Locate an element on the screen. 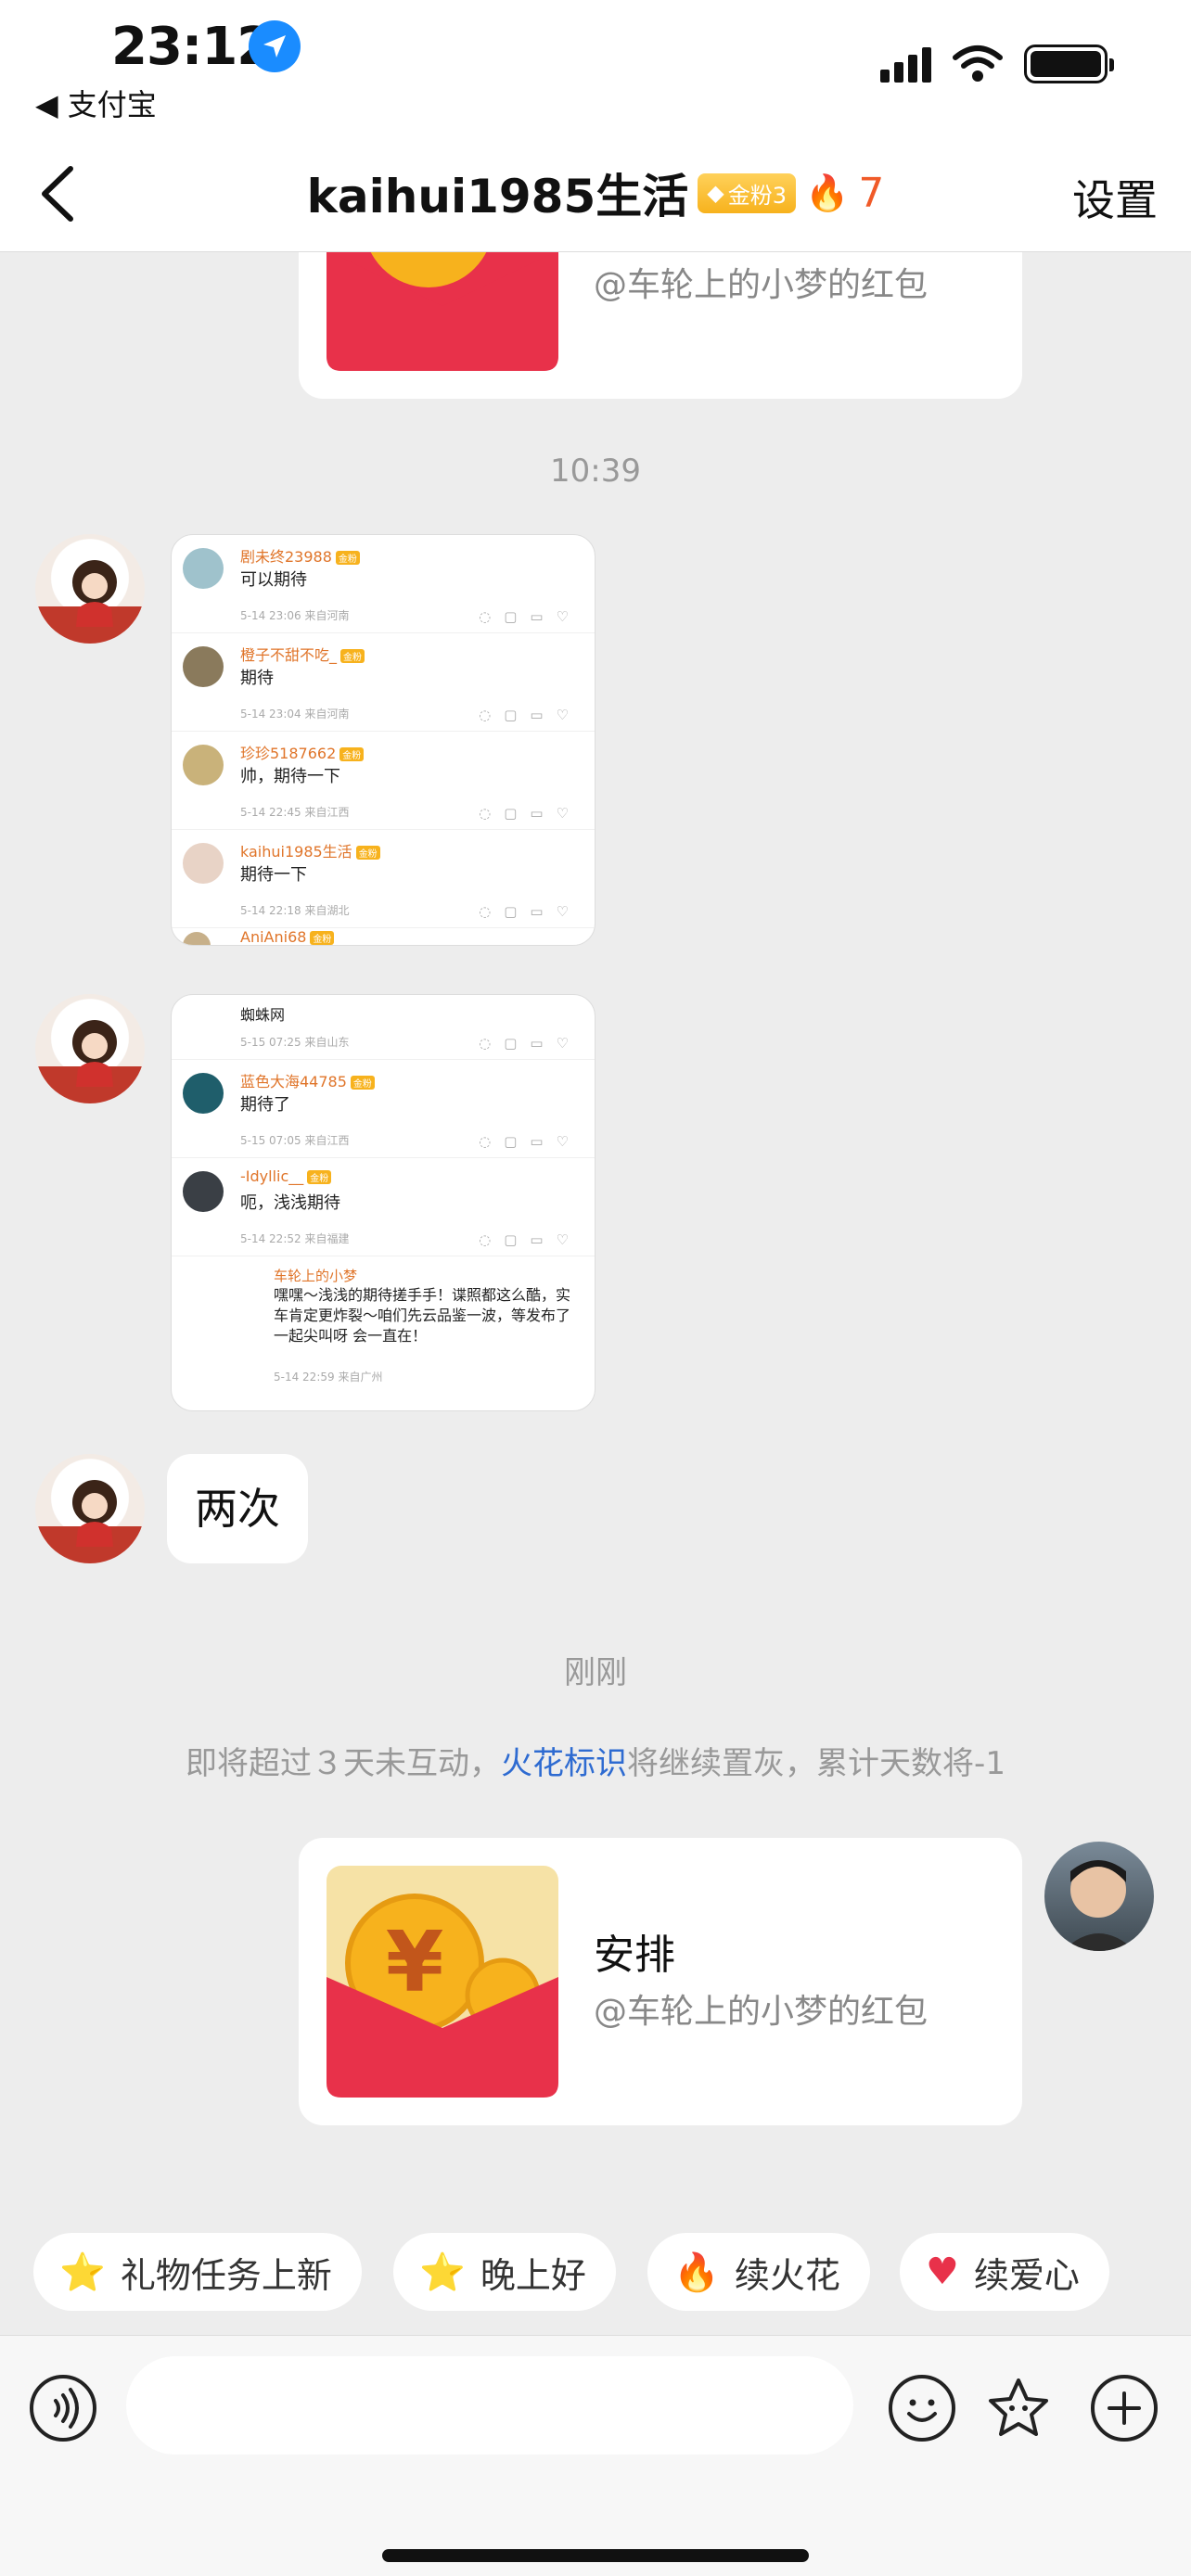 The height and width of the screenshot is (2576, 1191). red-packet-title: 安排 is located at coordinates (634, 1955).